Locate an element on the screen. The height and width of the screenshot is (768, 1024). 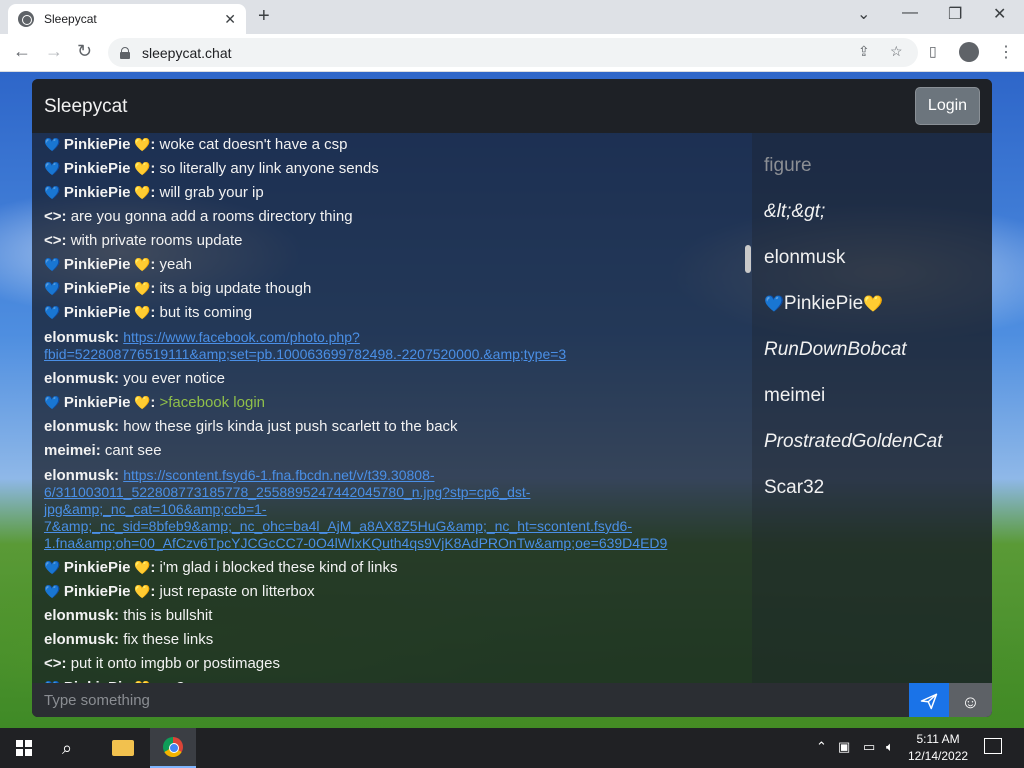
blue-heart-icon: 💙 is located at coordinates (54, 264).